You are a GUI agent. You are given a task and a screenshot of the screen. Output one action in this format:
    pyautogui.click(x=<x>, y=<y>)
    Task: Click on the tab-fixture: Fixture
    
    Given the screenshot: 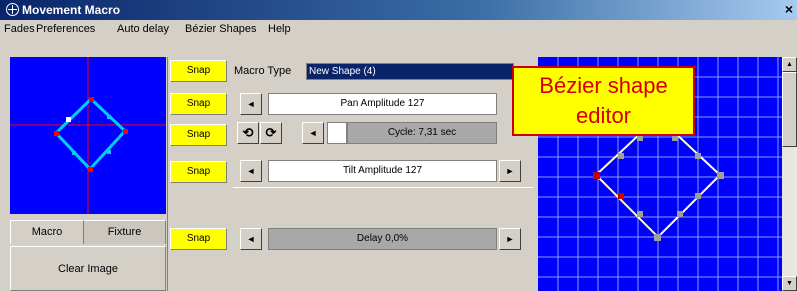 What is the action you would take?
    pyautogui.click(x=125, y=232)
    